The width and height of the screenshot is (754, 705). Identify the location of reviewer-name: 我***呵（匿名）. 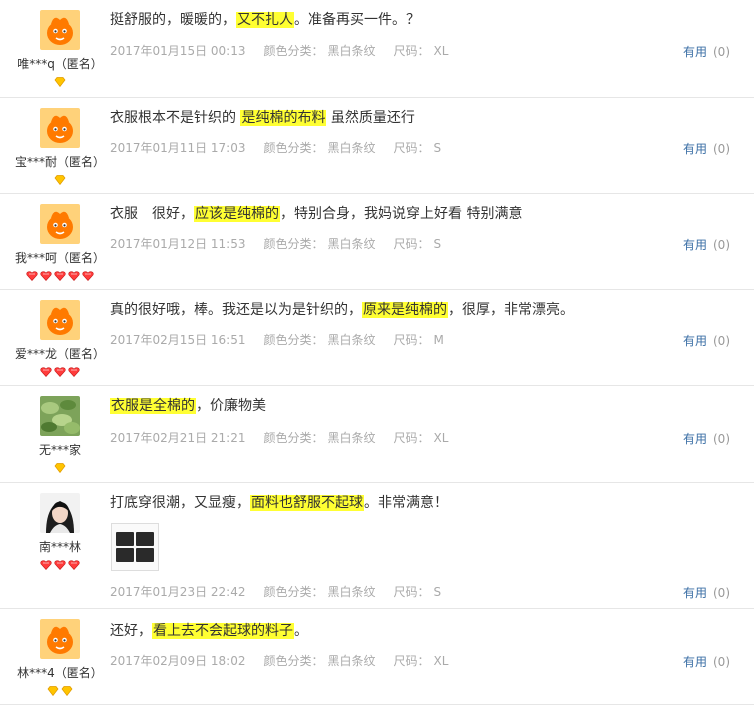
(59, 258).